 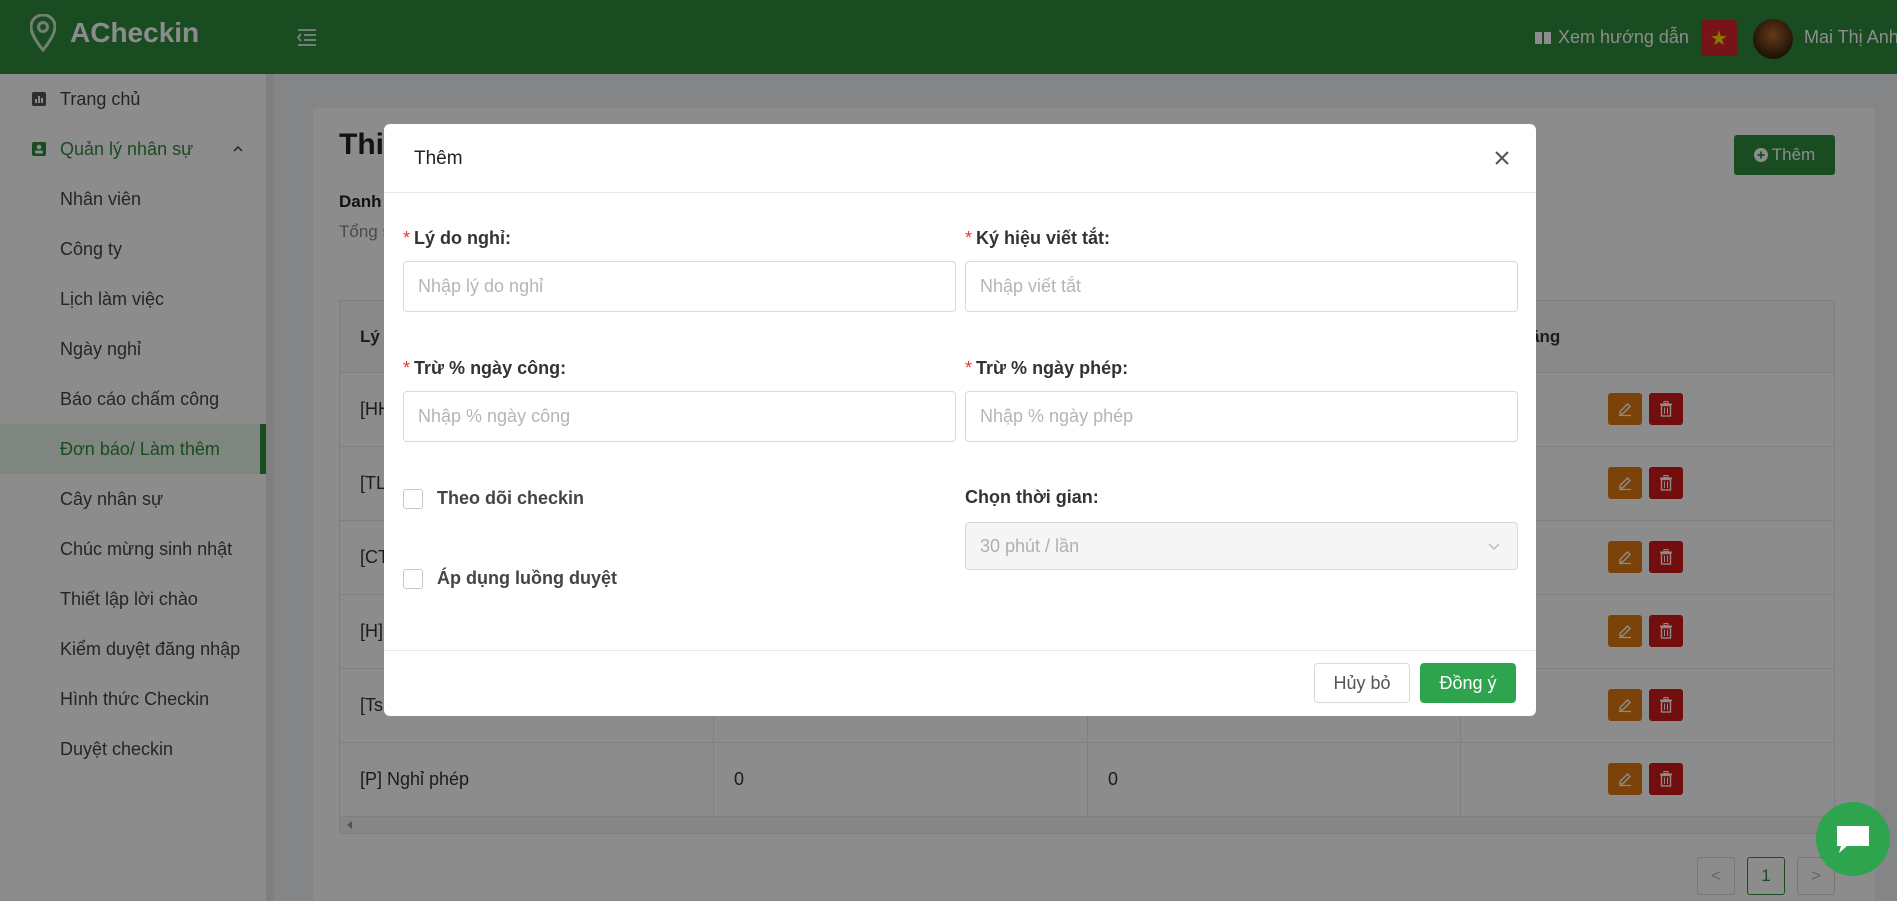 What do you see at coordinates (1241, 416) in the screenshot?
I see `leave-percent-input` at bounding box center [1241, 416].